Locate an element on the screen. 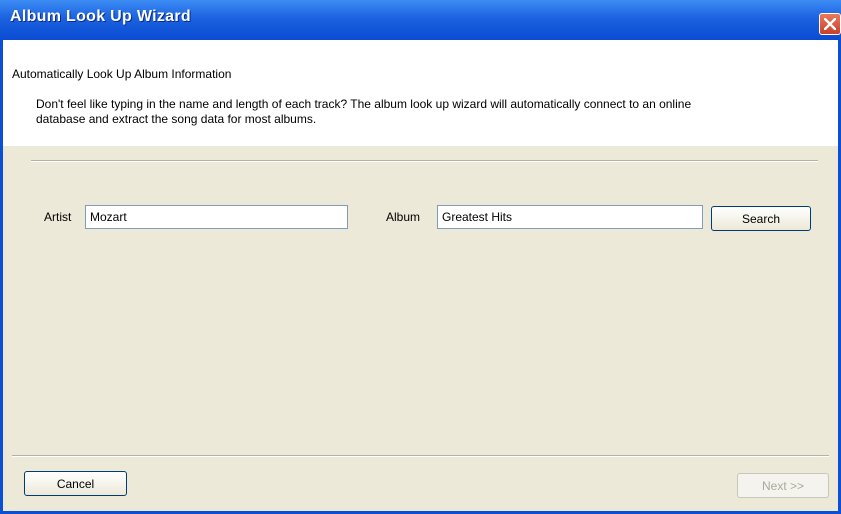 The image size is (841, 514). album-label: Album is located at coordinates (403, 217).